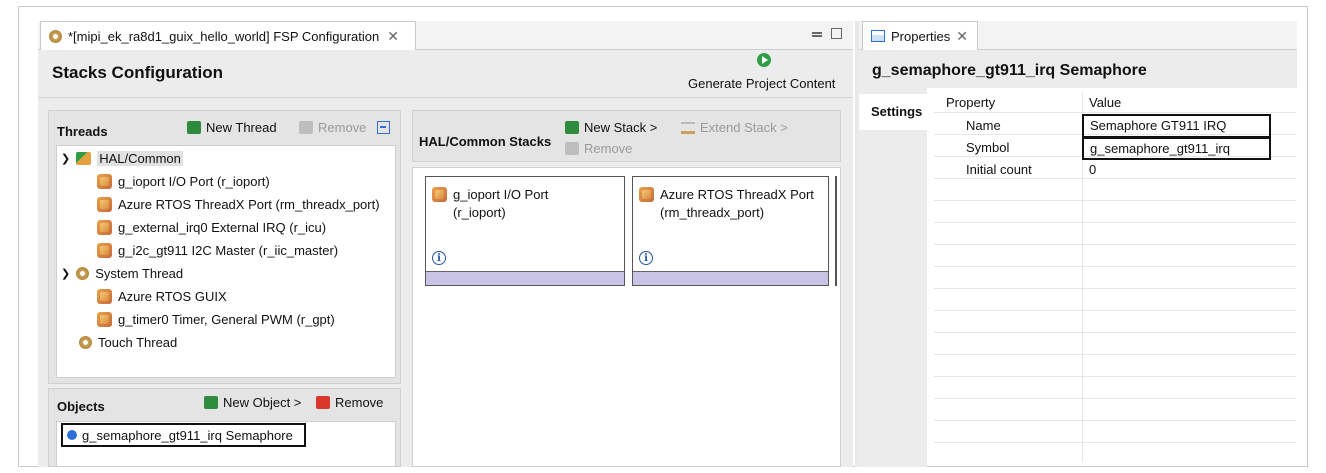 This screenshot has width=1326, height=473. What do you see at coordinates (621, 127) in the screenshot?
I see `new-stack-label: New Stack >` at bounding box center [621, 127].